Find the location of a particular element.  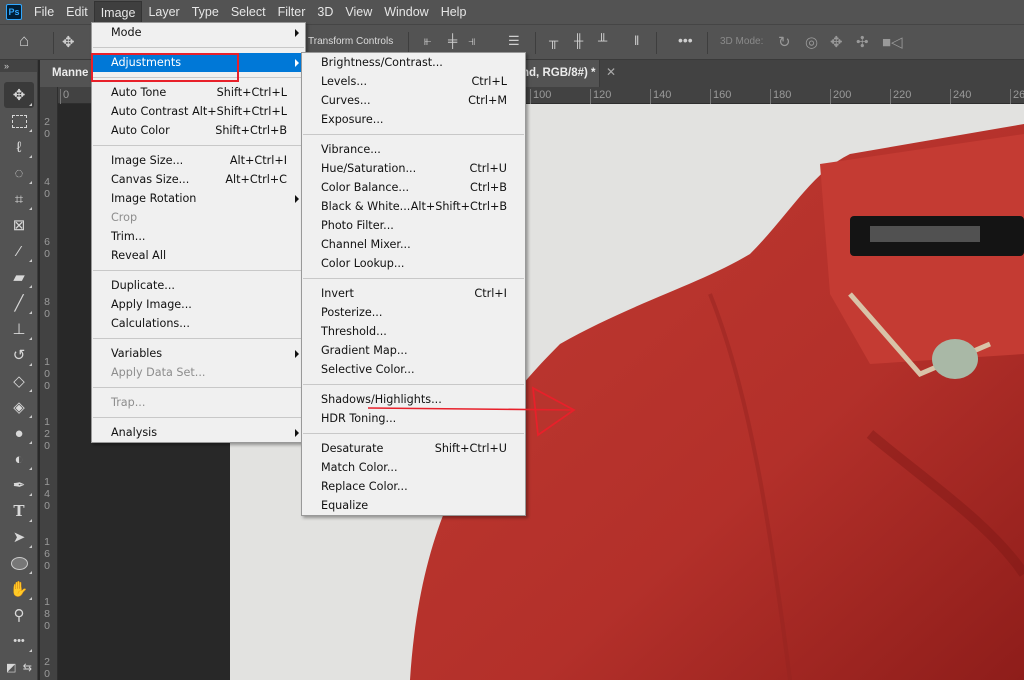

adjustments-black-white: Black & White... Alt+Shift+Ctrl+B is located at coordinates (413, 206).